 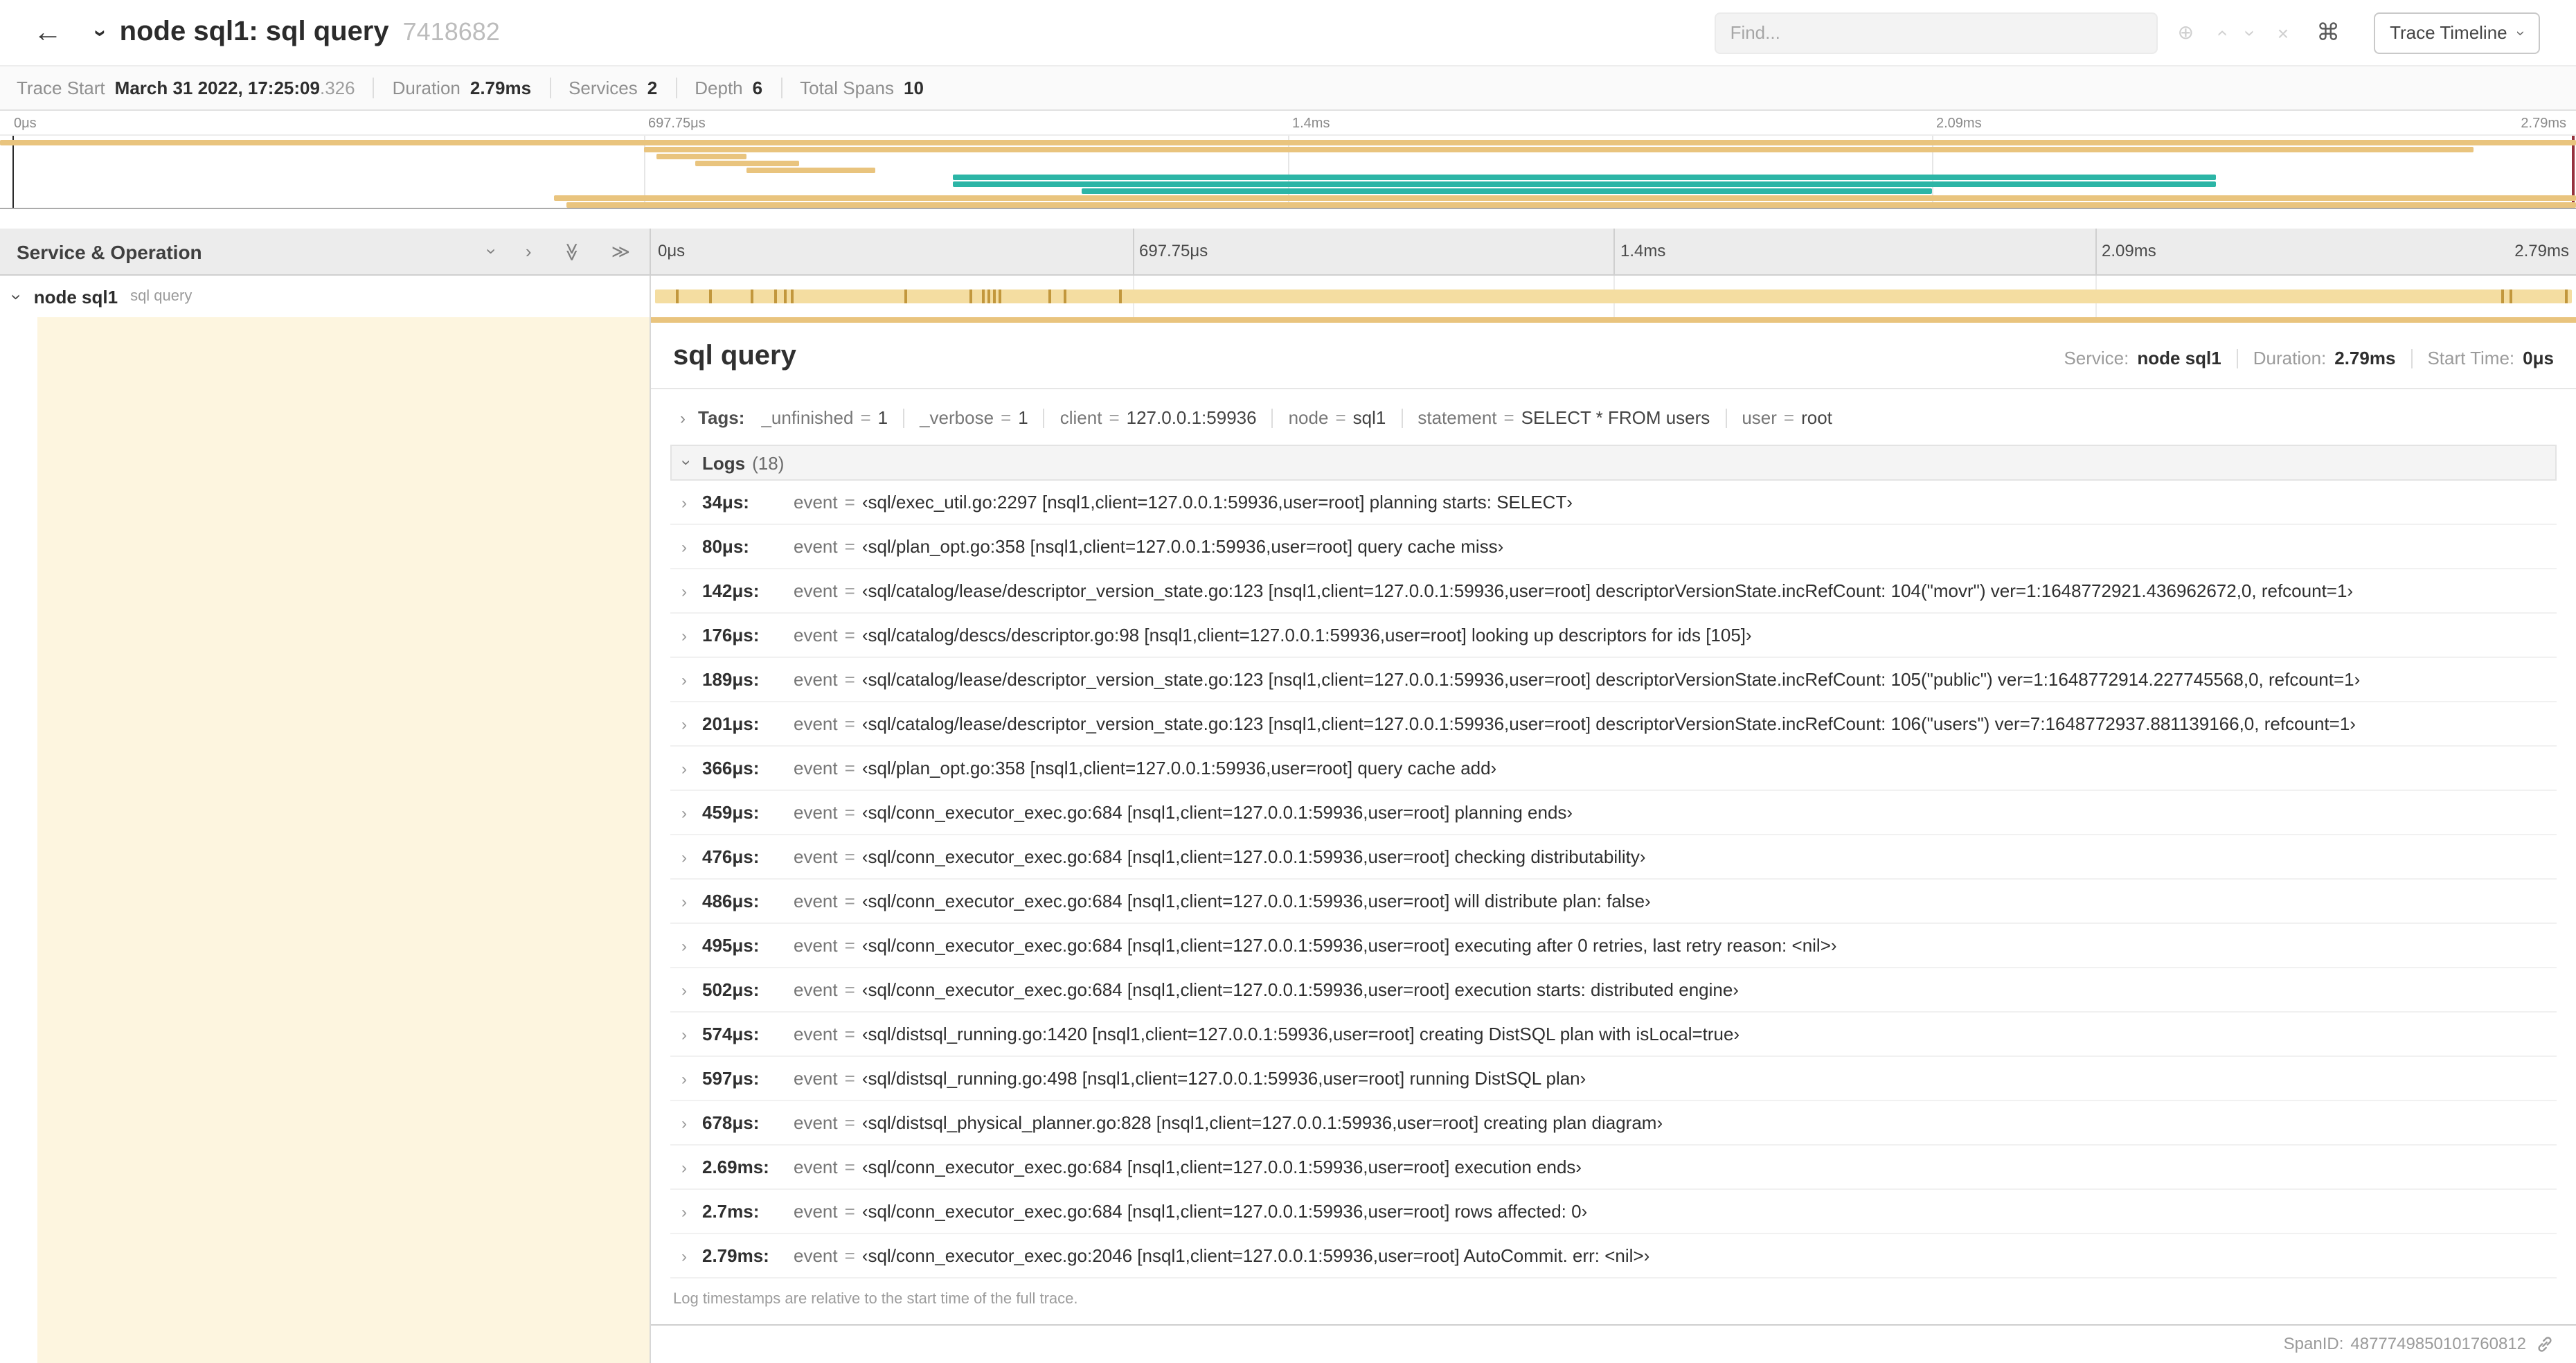 I want to click on span-row-timeline-cell, so click(x=1613, y=297).